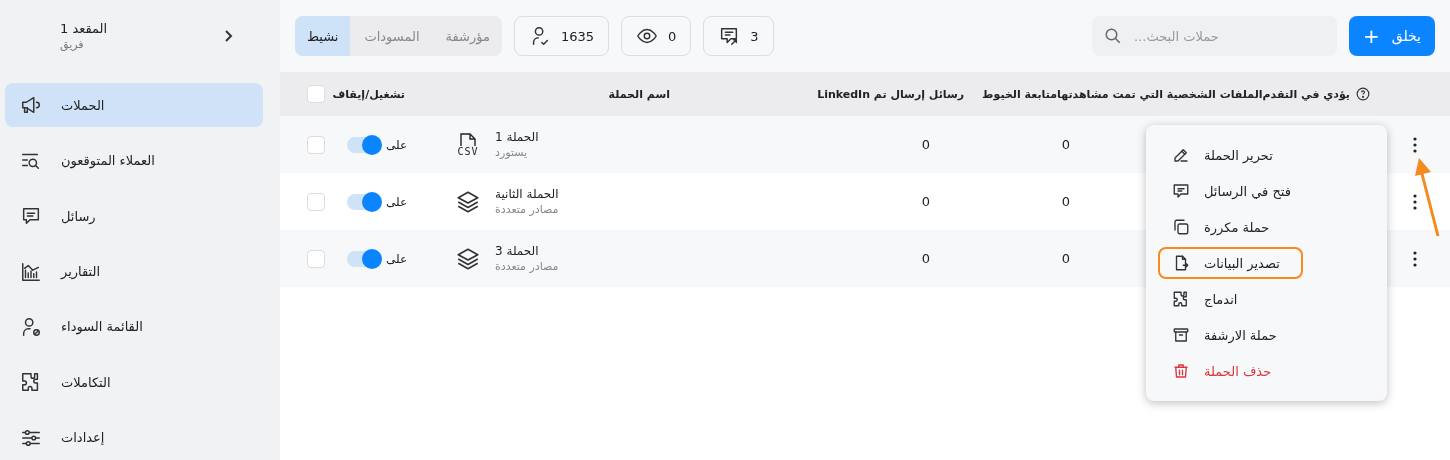 This screenshot has height=460, width=1450. Describe the element at coordinates (527, 194) in the screenshot. I see `campaign-name: الحملة الثانية` at that location.